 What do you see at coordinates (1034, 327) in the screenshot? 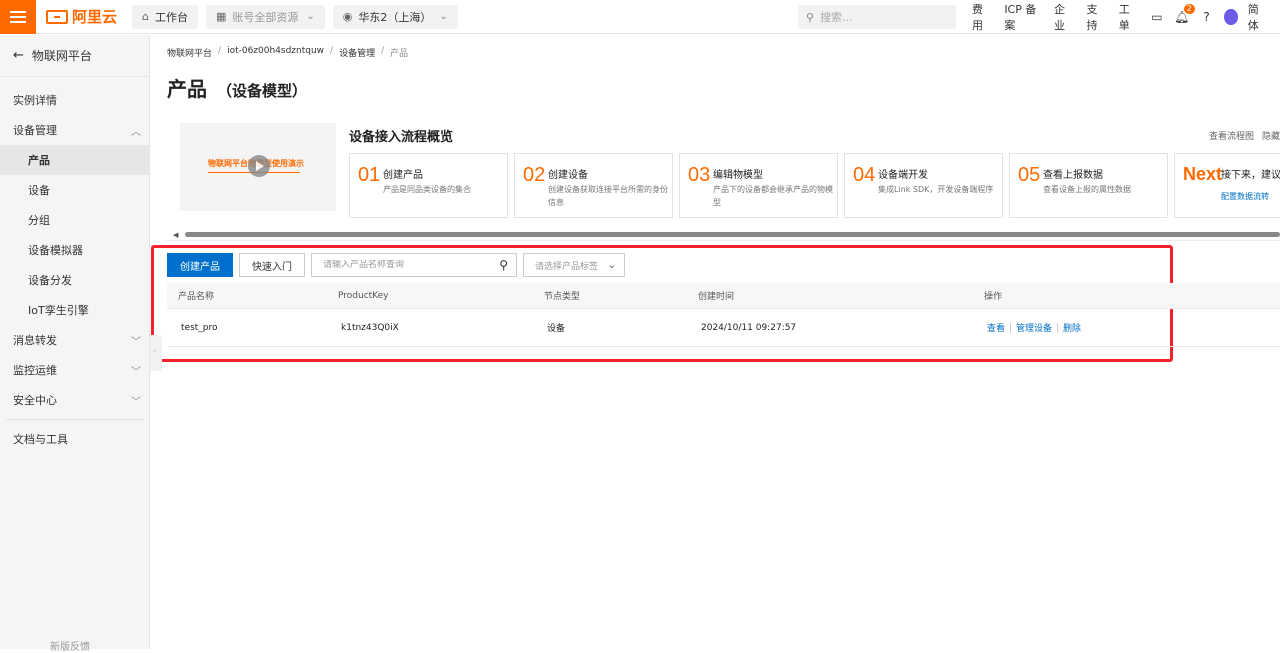
I see `manage-devices-link: 管理设备` at bounding box center [1034, 327].